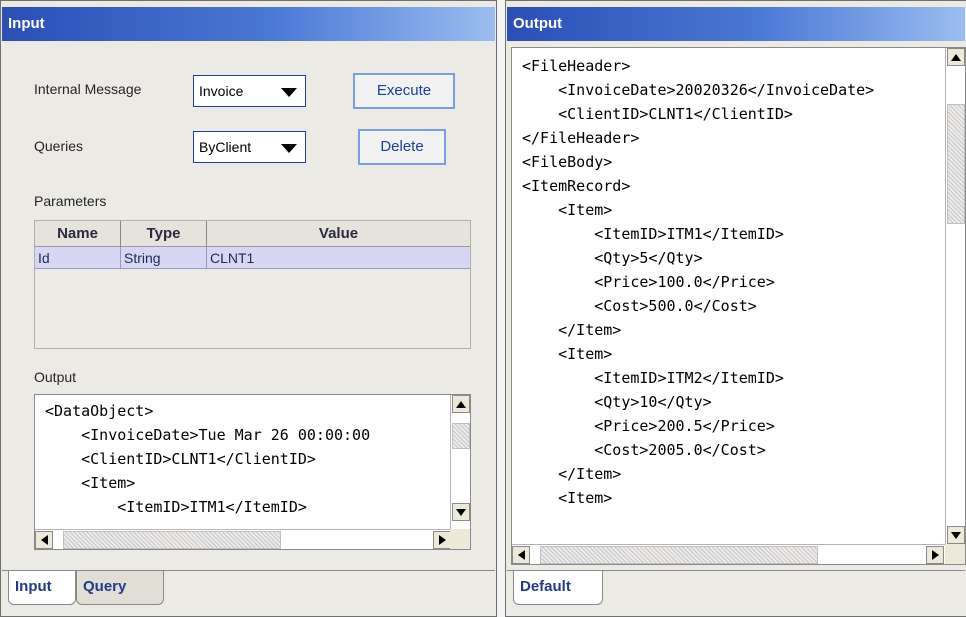  I want to click on code-line: <FileBody>, so click(567, 162).